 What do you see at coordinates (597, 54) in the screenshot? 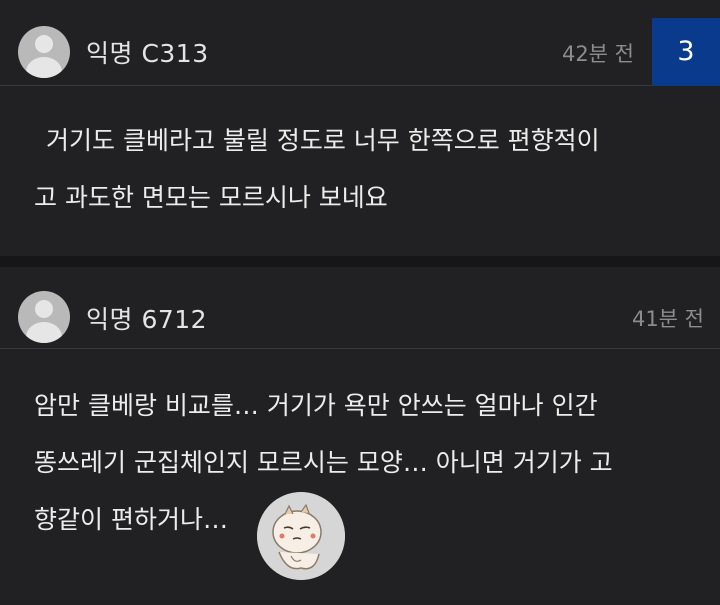
I see `timestamp: 42분 전` at bounding box center [597, 54].